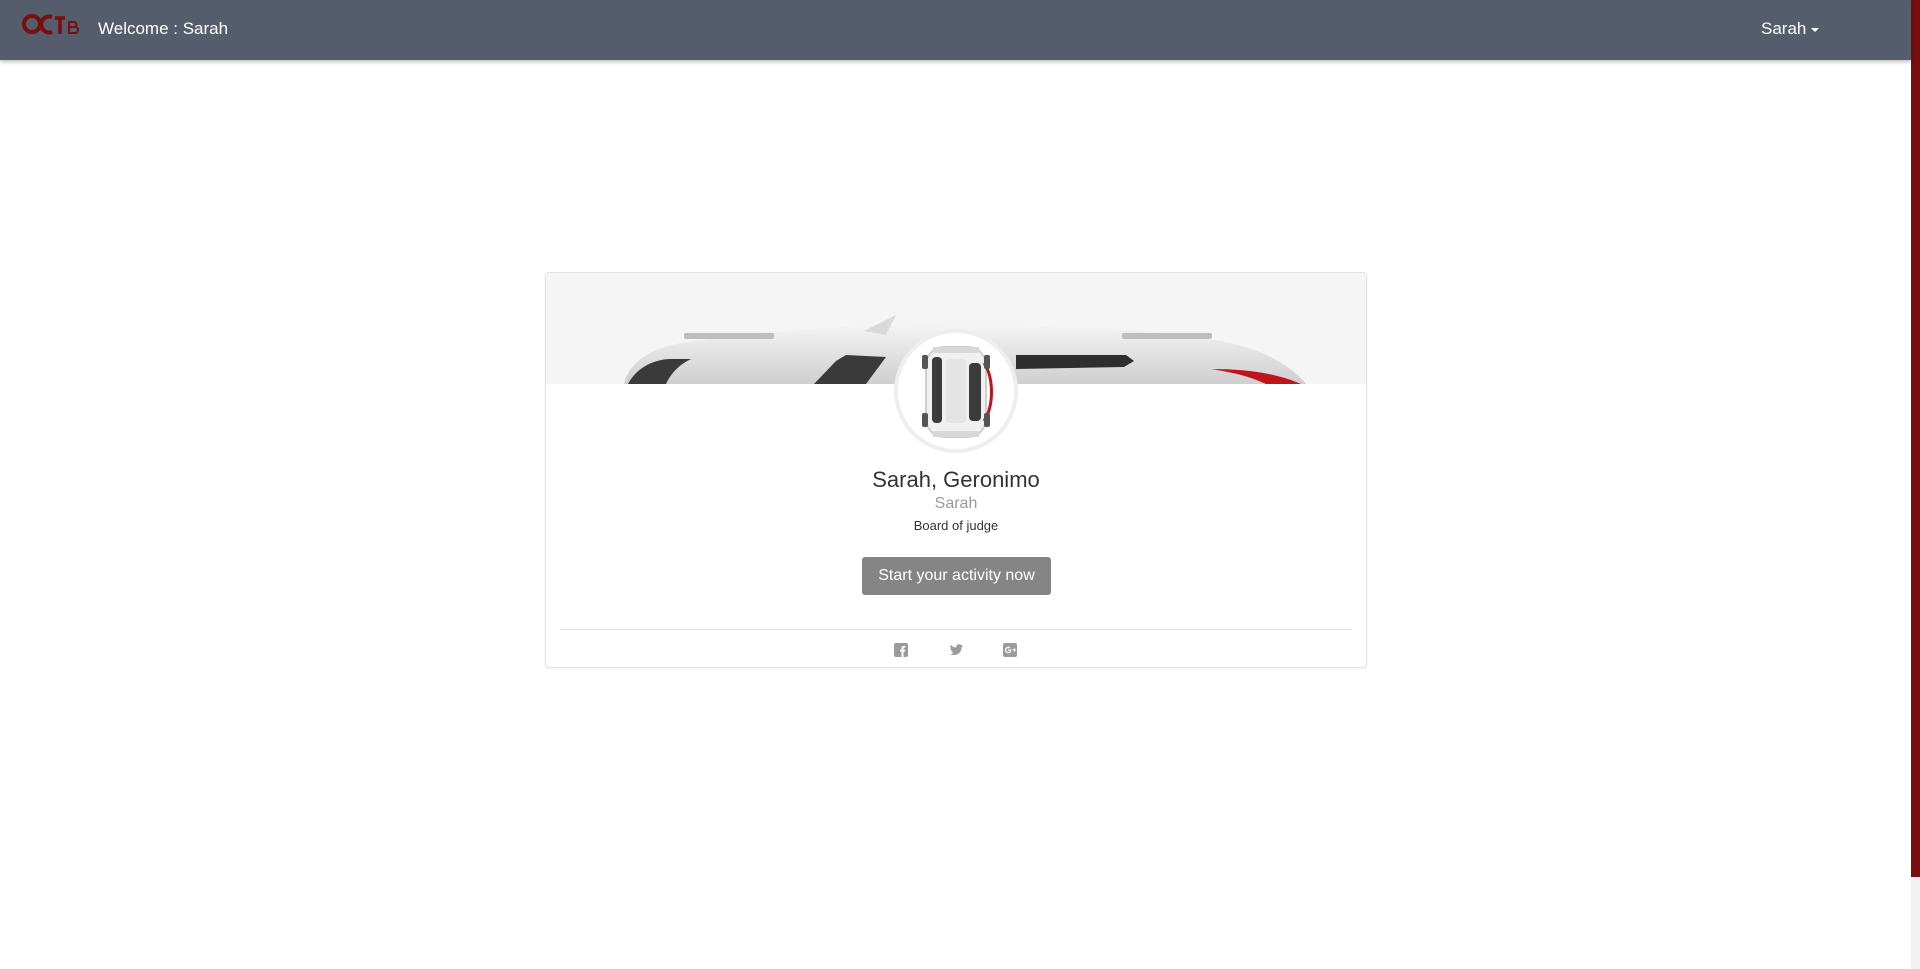 This screenshot has width=1920, height=969. What do you see at coordinates (51, 25) in the screenshot?
I see `octb-logo-icon` at bounding box center [51, 25].